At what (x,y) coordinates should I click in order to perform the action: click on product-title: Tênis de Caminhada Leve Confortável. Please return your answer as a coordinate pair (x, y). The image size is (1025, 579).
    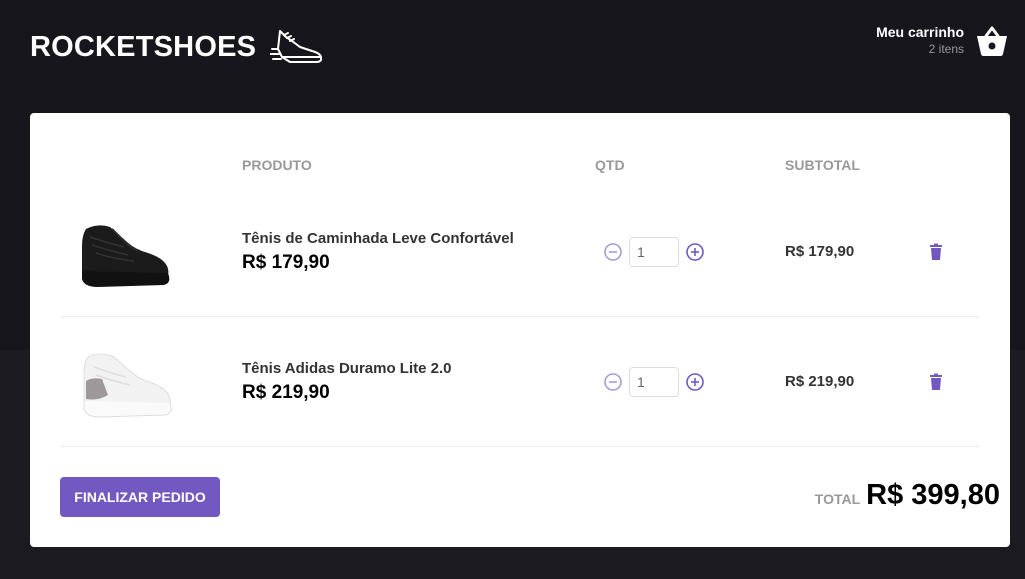
    Looking at the image, I should click on (378, 238).